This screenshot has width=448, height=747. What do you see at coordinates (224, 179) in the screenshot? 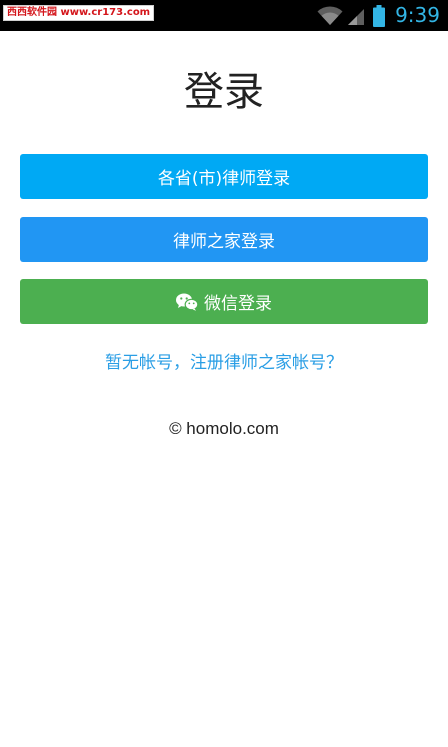
I see `province-lawyer-login-label: 各省(市)律师登录` at bounding box center [224, 179].